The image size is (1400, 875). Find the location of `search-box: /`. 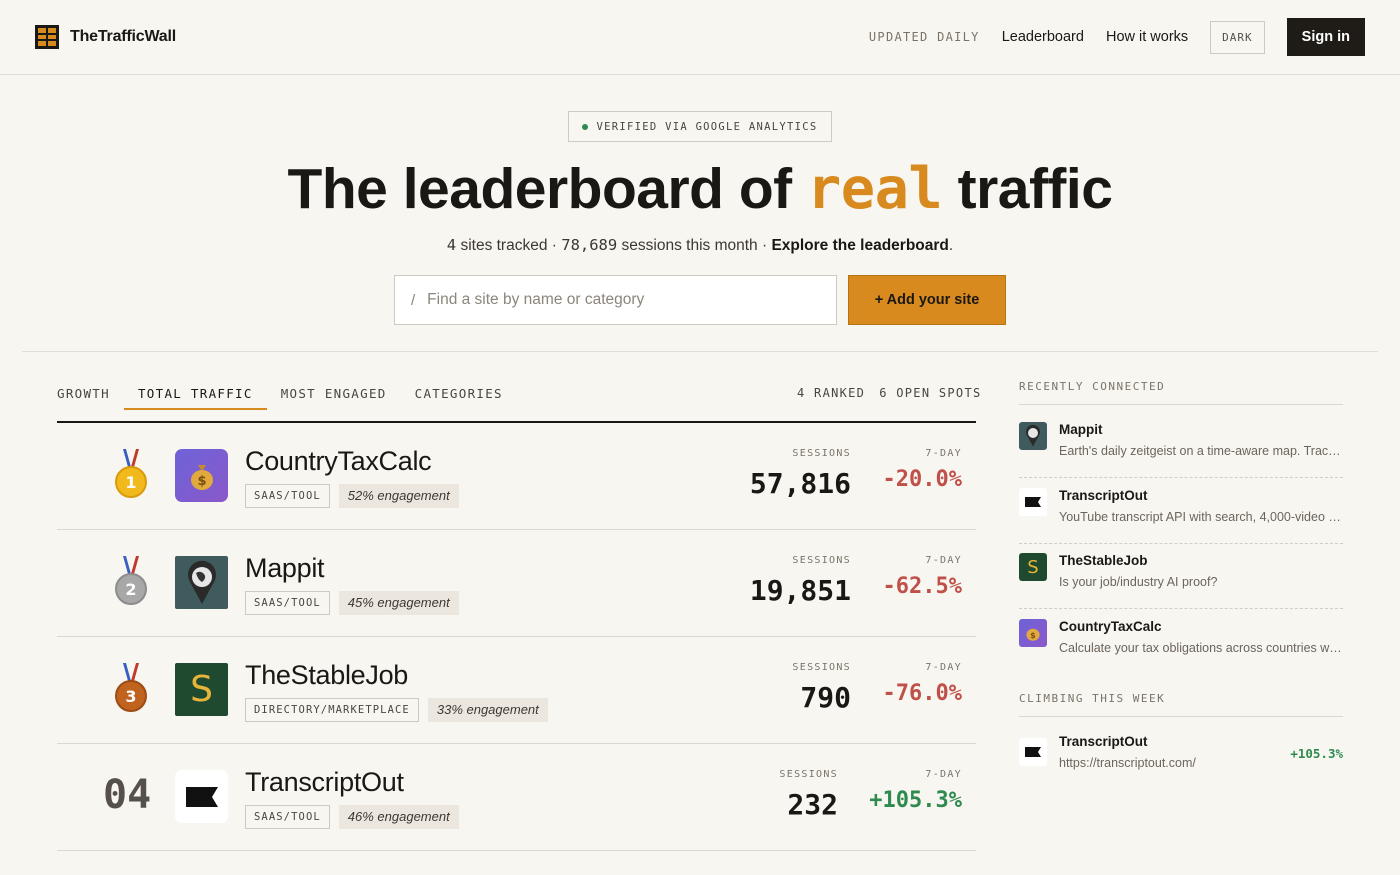

search-box: / is located at coordinates (615, 300).